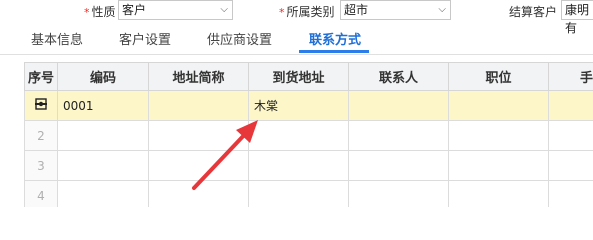 This screenshot has height=240, width=593. Describe the element at coordinates (307, 12) in the screenshot. I see `category-label: * 所属类别` at that location.